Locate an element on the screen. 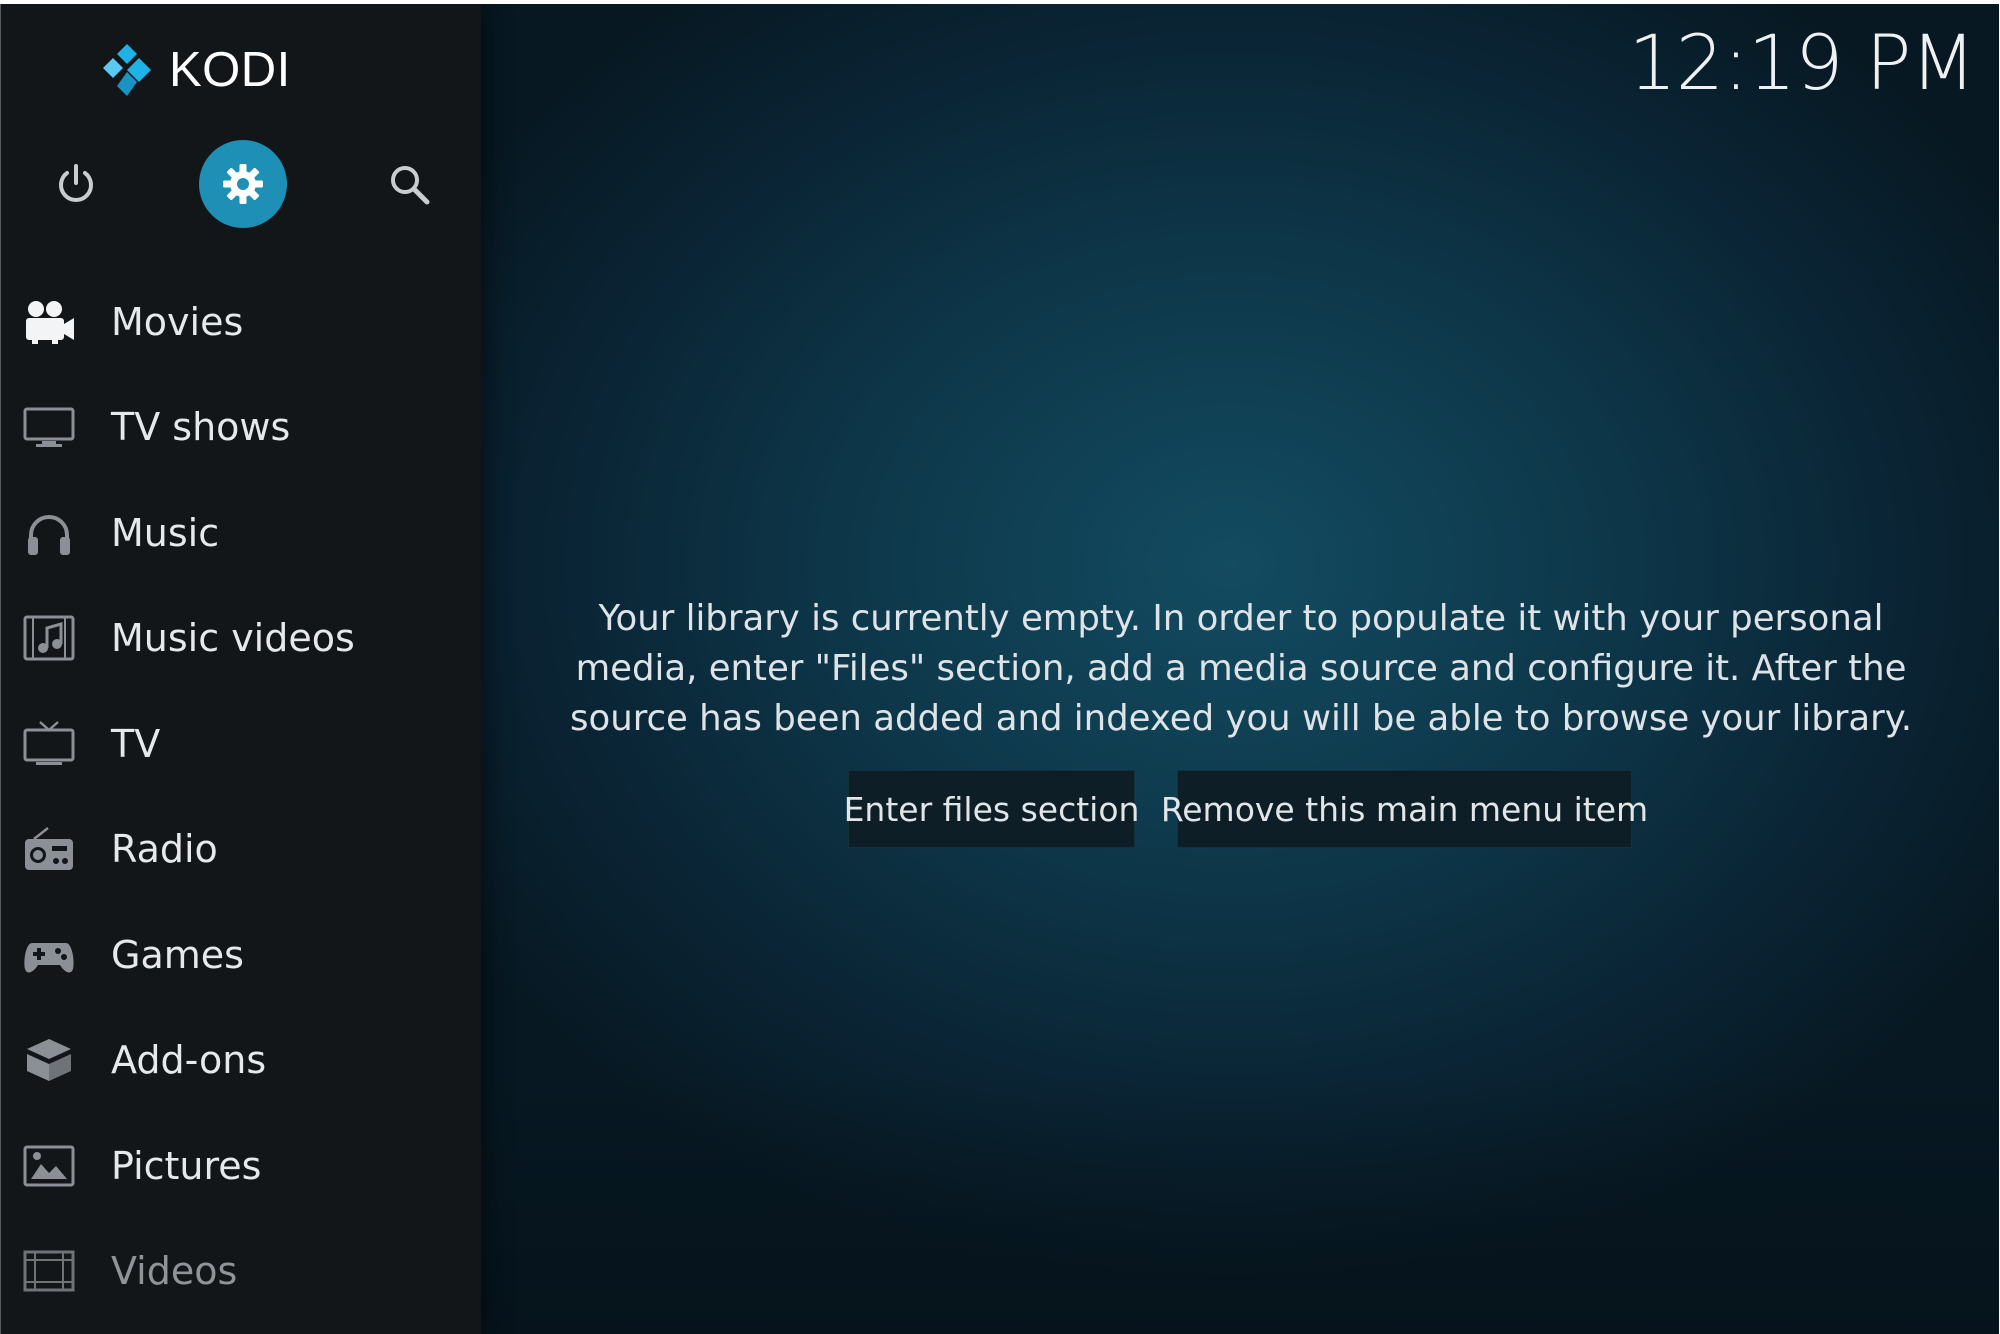 The width and height of the screenshot is (2000, 1334). sidebar-item-pictures: Pictures is located at coordinates (241, 1166).